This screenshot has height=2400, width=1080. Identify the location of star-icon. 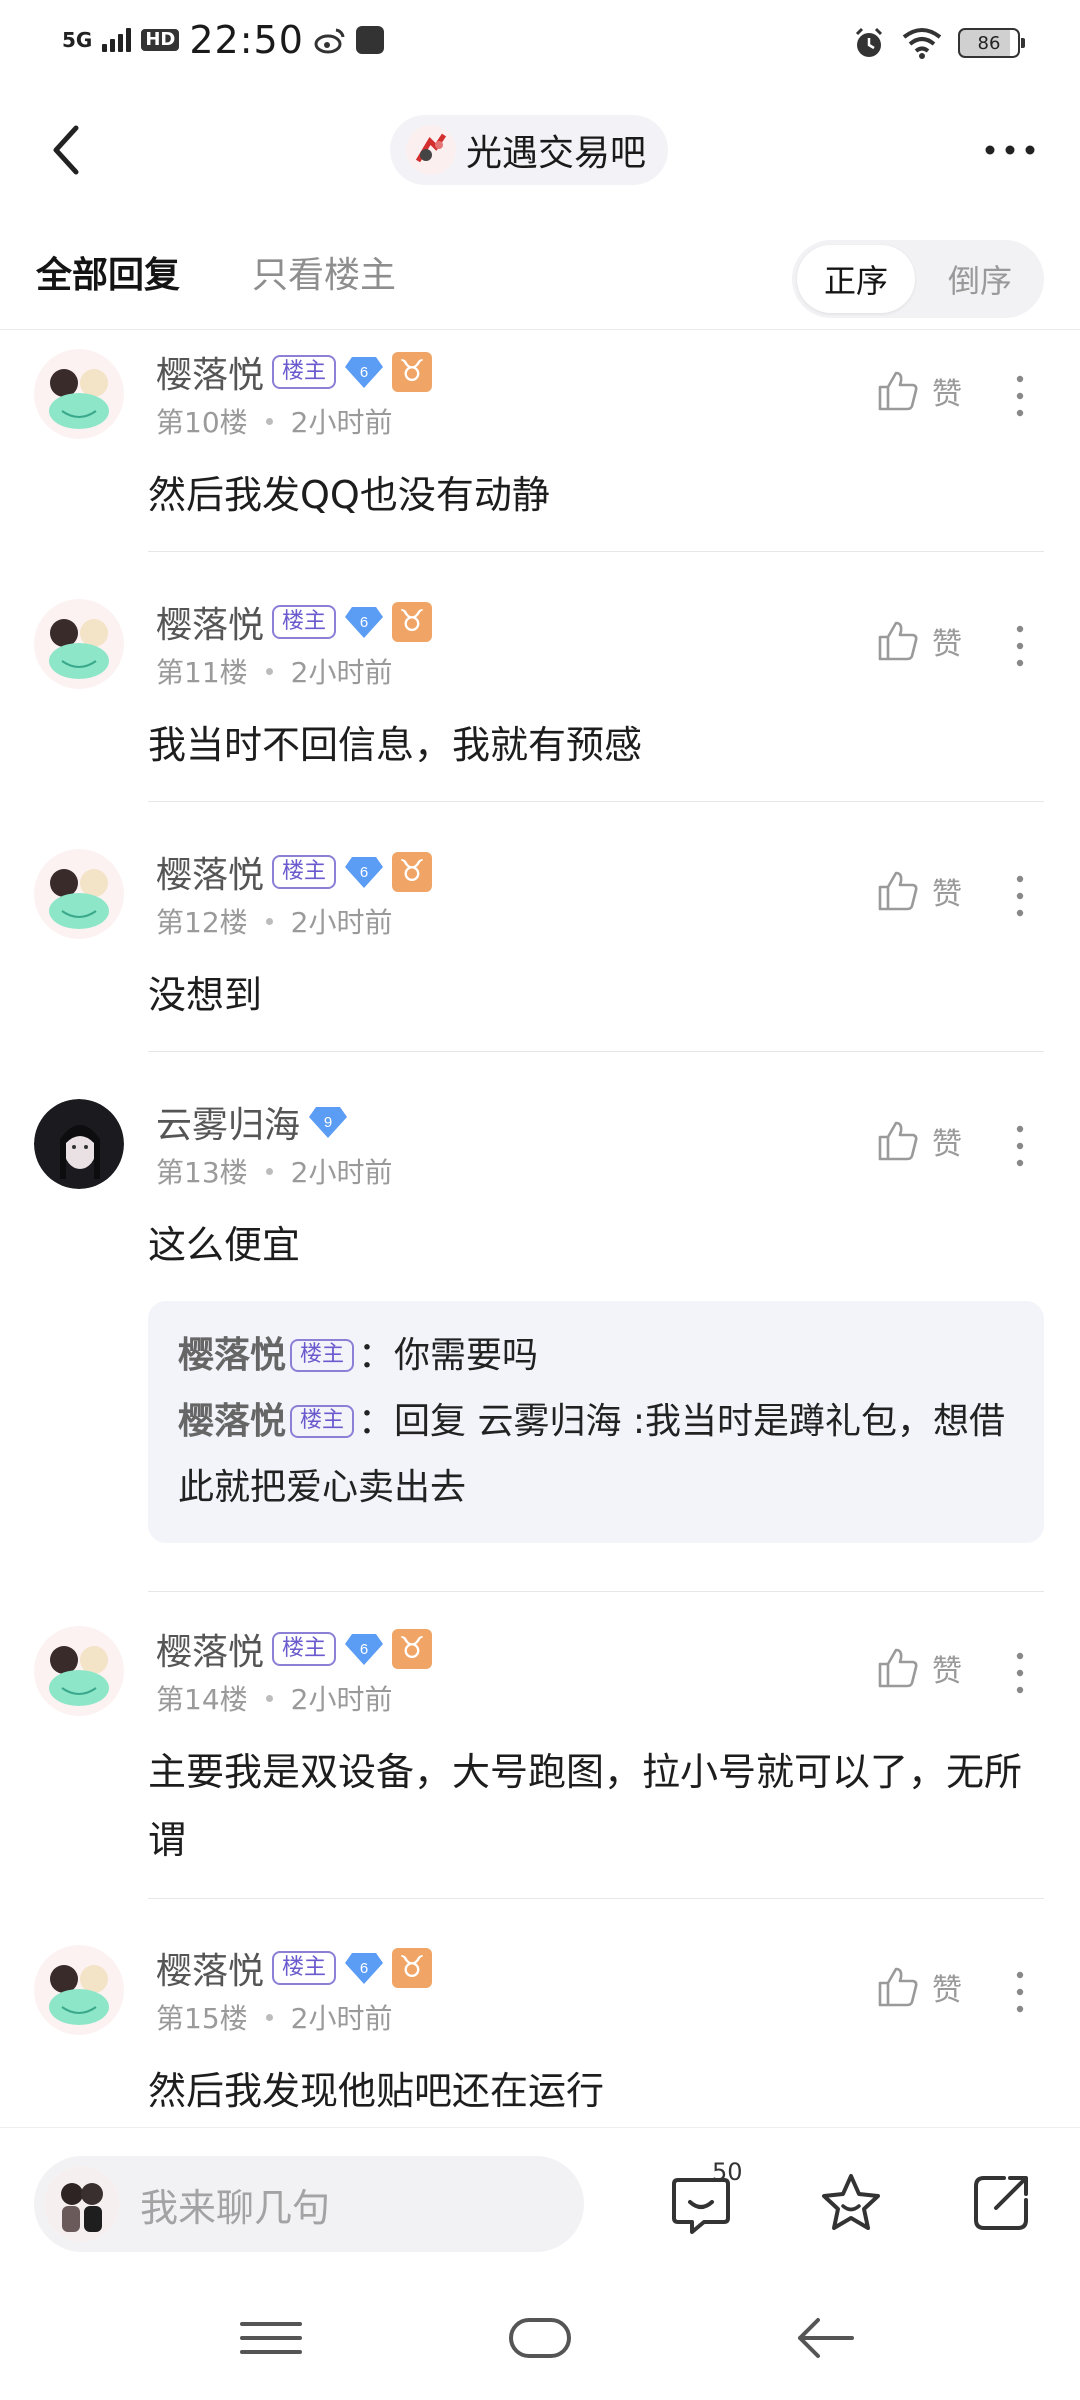
(851, 2203).